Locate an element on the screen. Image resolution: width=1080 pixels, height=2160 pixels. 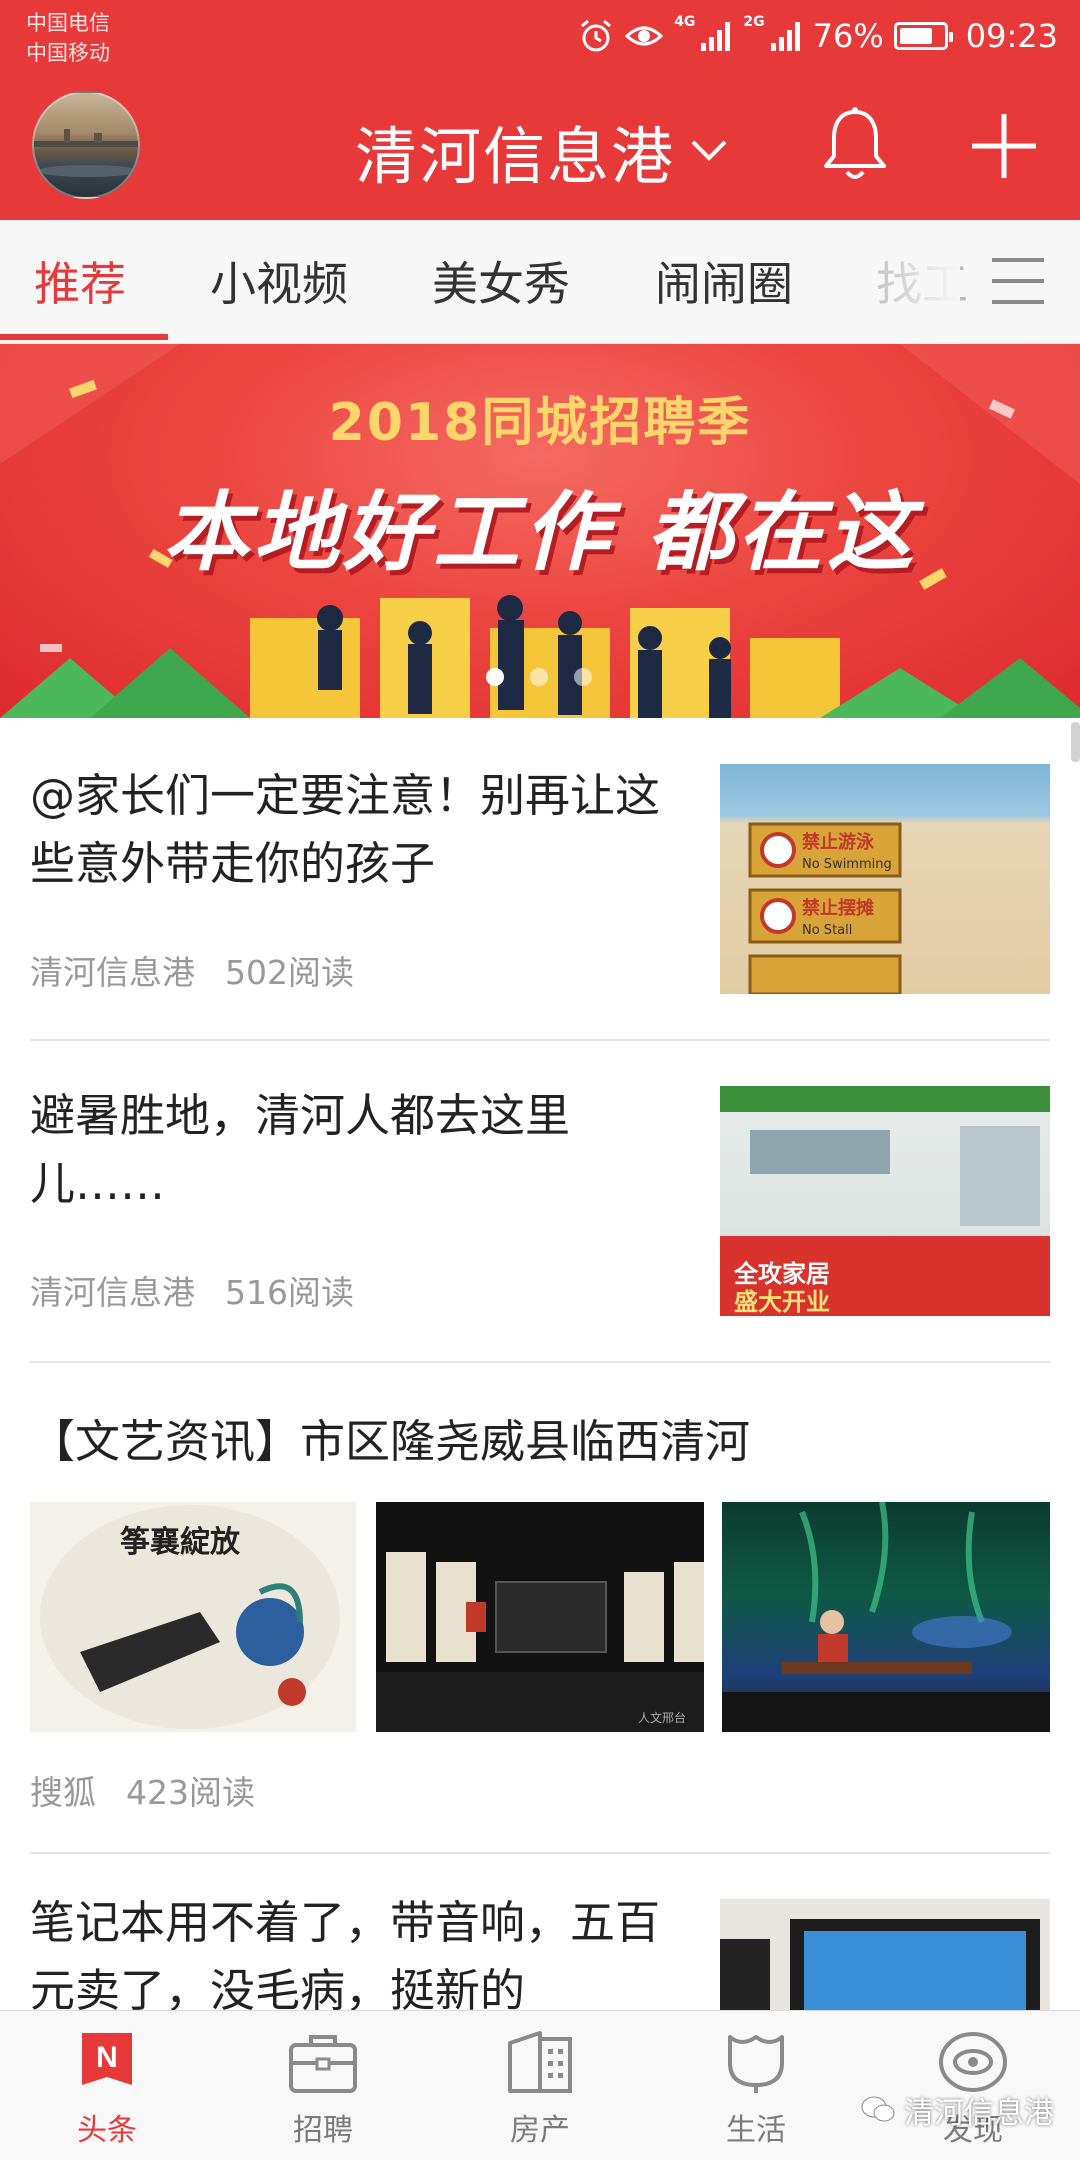
battery-percent: 76% is located at coordinates (848, 36).